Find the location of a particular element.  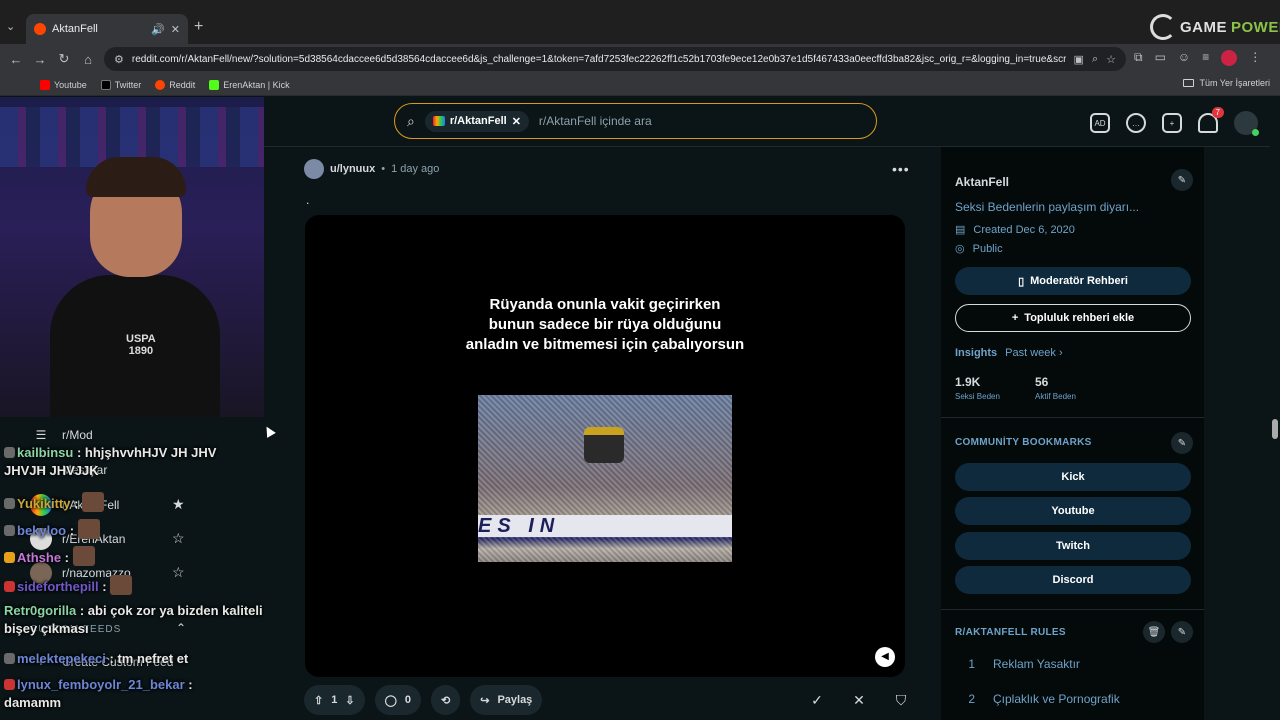

site-info-icon: ⚙ is located at coordinates (119, 59).